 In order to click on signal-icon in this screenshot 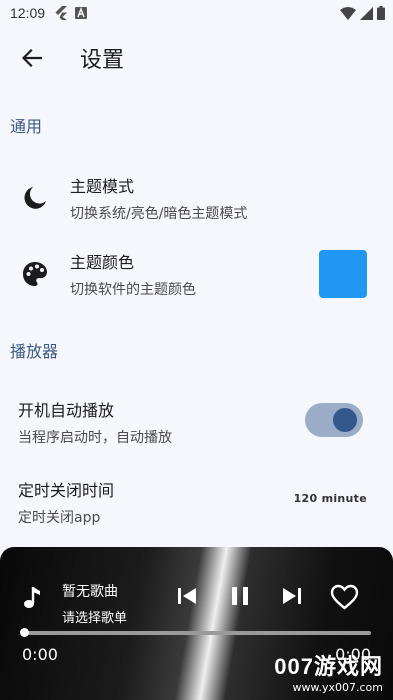, I will do `click(366, 13)`.